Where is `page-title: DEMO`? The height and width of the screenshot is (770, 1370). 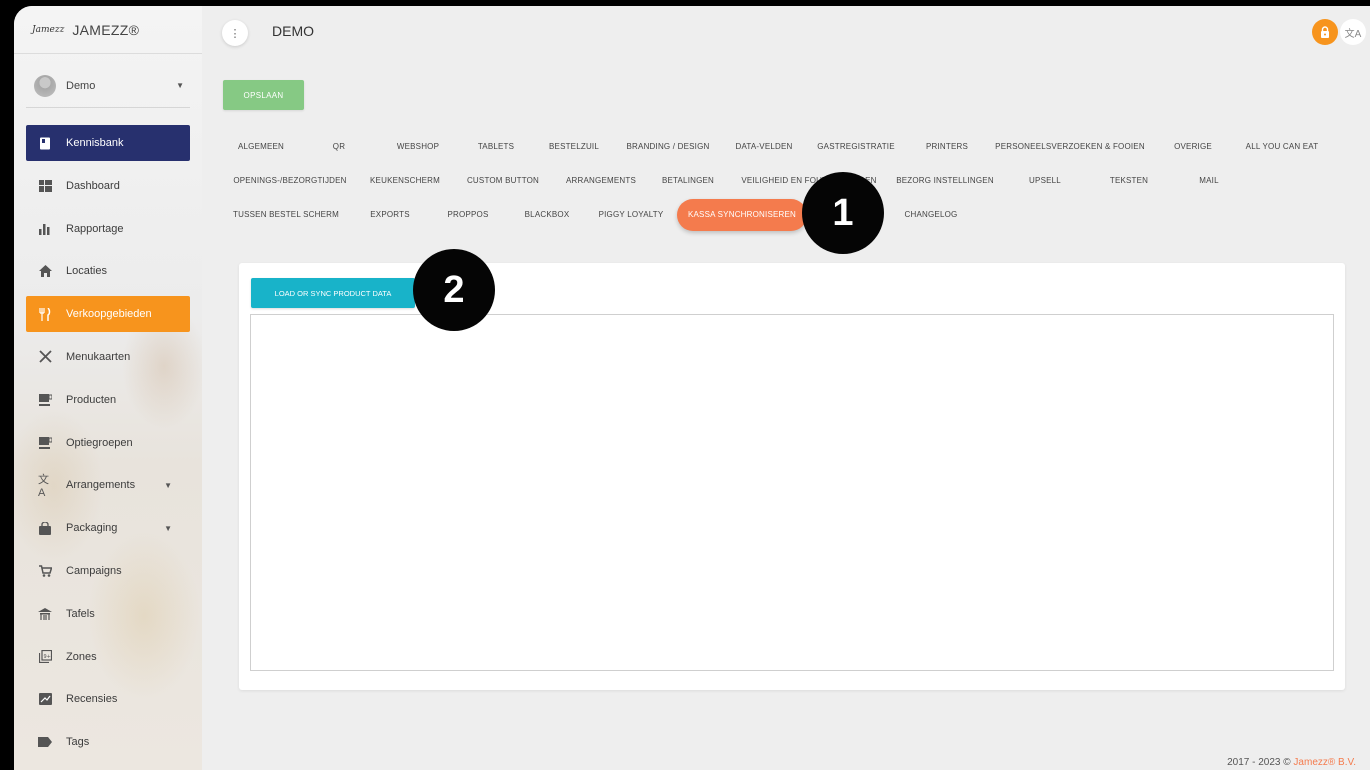
page-title: DEMO is located at coordinates (293, 31).